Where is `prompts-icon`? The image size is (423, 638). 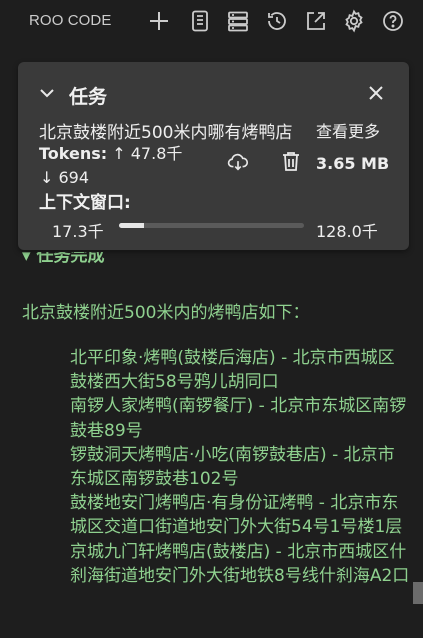 prompts-icon is located at coordinates (200, 21).